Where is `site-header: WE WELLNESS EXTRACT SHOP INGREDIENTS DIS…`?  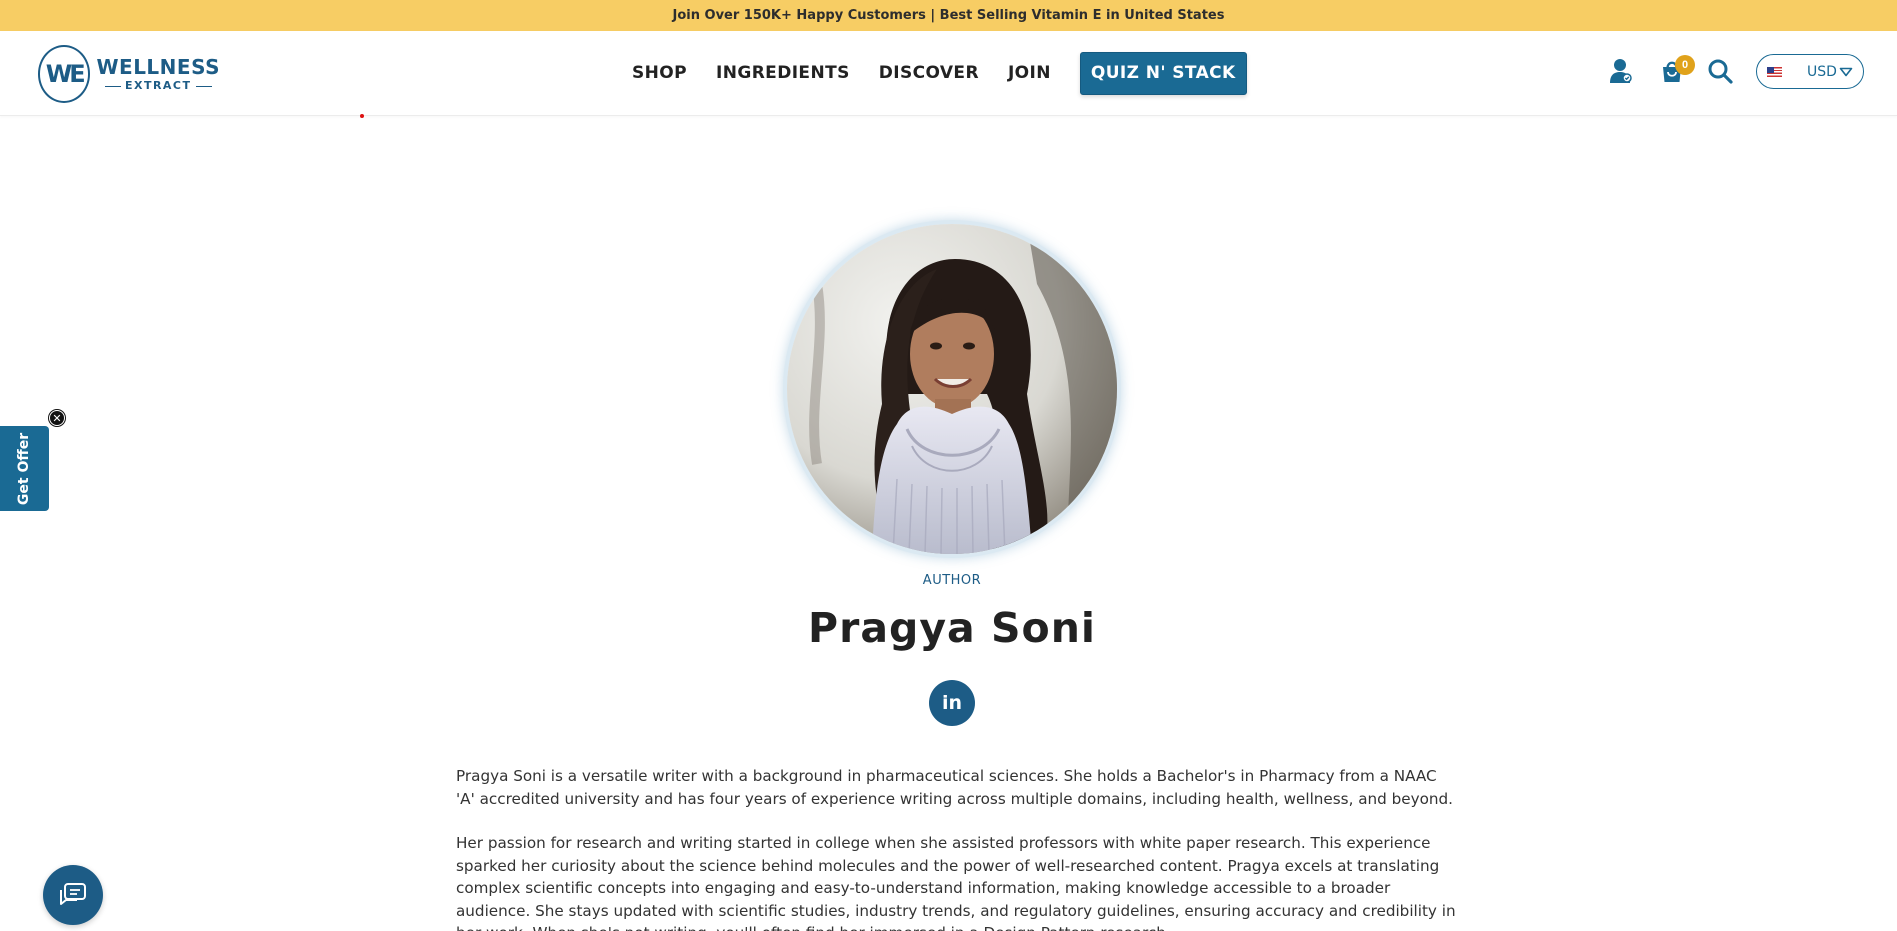 site-header: WE WELLNESS EXTRACT SHOP INGREDIENTS DIS… is located at coordinates (948, 73).